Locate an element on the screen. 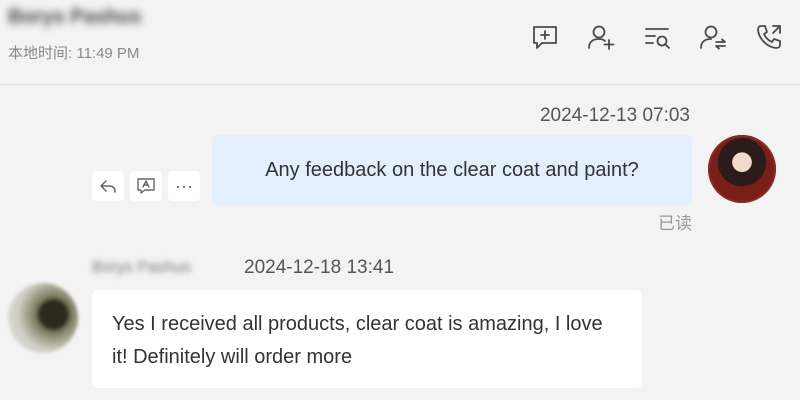 Image resolution: width=800 pixels, height=400 pixels. reply-icon is located at coordinates (108, 186).